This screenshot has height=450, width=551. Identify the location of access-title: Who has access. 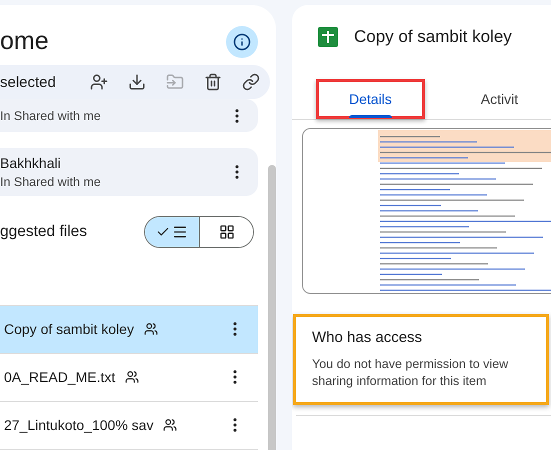
(368, 337).